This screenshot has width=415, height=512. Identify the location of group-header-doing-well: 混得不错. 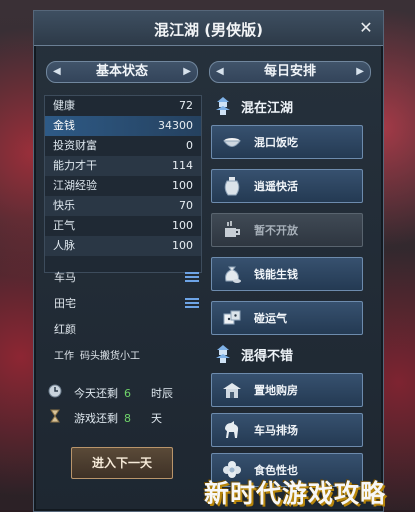
(291, 354).